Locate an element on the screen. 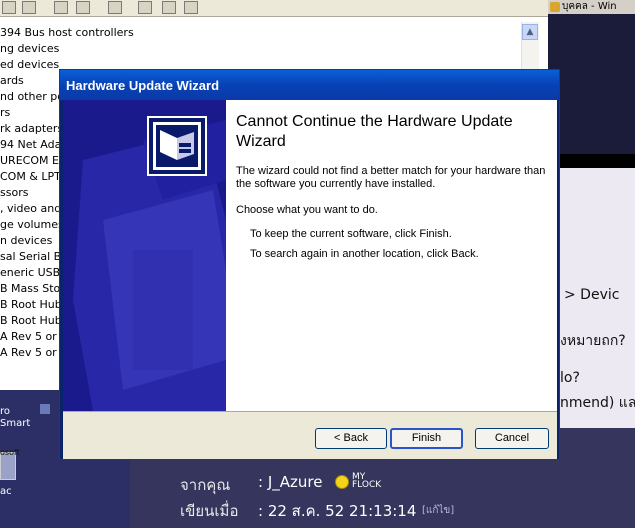 The width and height of the screenshot is (635, 528). right-panel-bar is located at coordinates (591, 161).